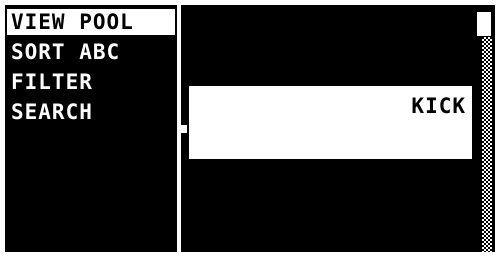 This screenshot has width=498, height=257. What do you see at coordinates (184, 129) in the screenshot?
I see `focus-indicator-icon` at bounding box center [184, 129].